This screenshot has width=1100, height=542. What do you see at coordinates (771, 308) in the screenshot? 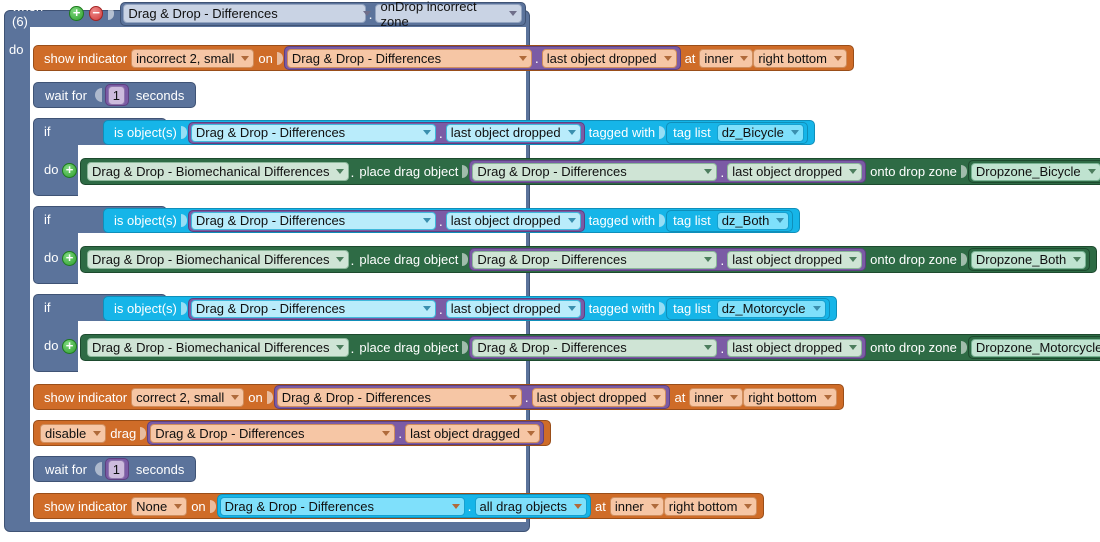
I see `tag-dropdown-3: dz_Motorcycle` at bounding box center [771, 308].